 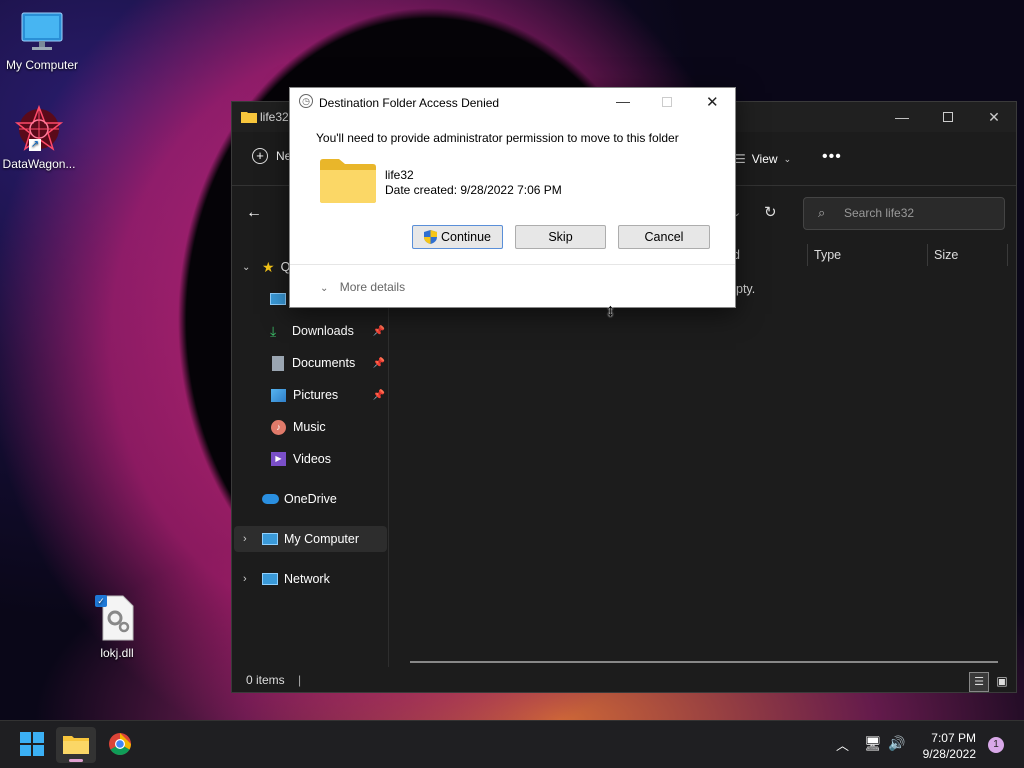 I want to click on desktop-icon-my-computer: My Computer, so click(x=42, y=41).